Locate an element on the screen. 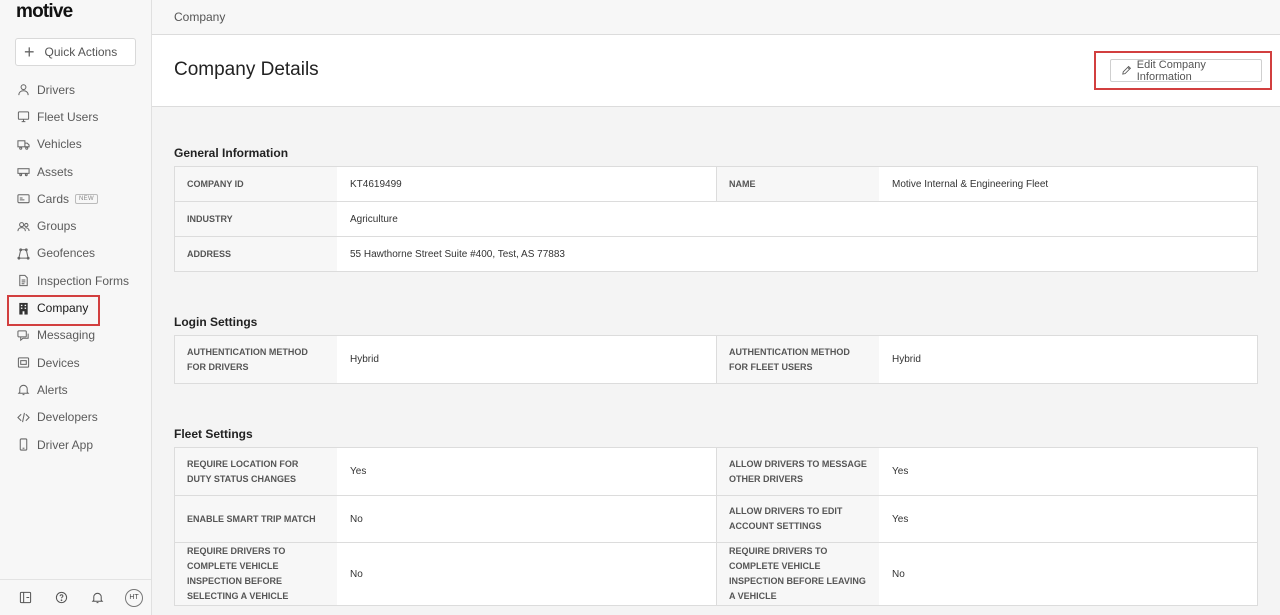 This screenshot has height=615, width=1280. breadcrumb: Company is located at coordinates (716, 17).